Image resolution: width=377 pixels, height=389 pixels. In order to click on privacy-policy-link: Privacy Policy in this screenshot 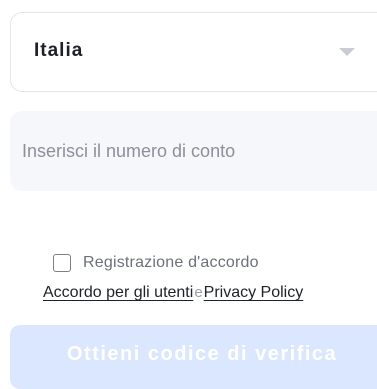, I will do `click(254, 293)`.